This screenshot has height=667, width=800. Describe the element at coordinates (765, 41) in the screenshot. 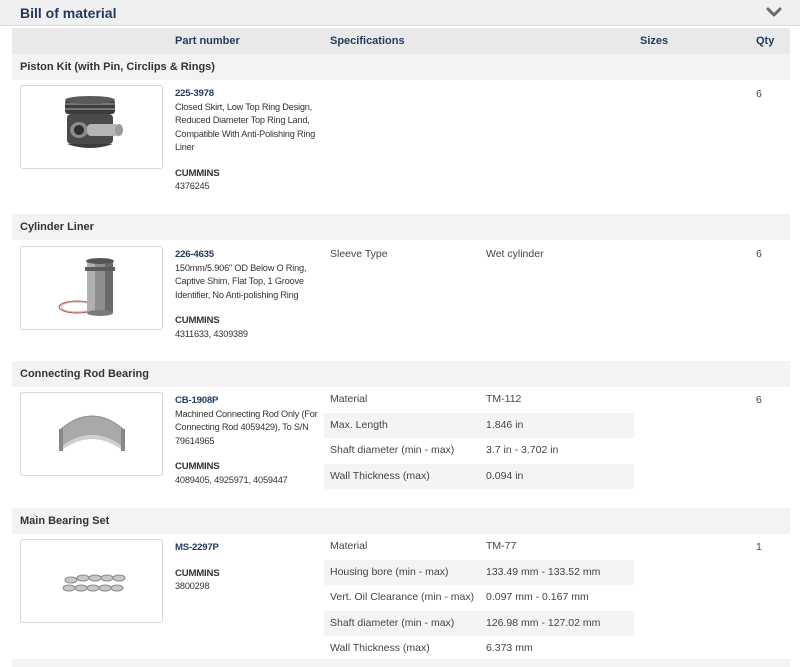

I see `col-qty: Qty` at that location.